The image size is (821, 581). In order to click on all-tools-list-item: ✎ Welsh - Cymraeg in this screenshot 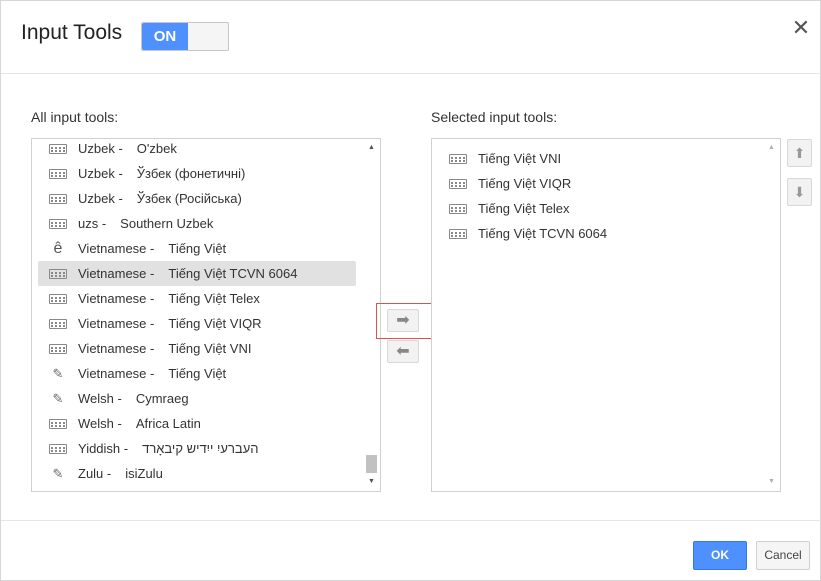, I will do `click(197, 398)`.